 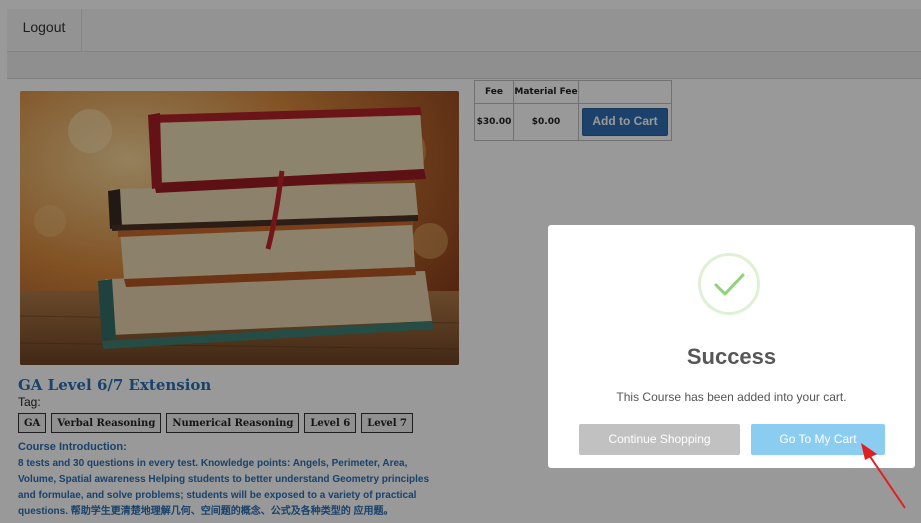 What do you see at coordinates (729, 284) in the screenshot?
I see `checkmark-icon` at bounding box center [729, 284].